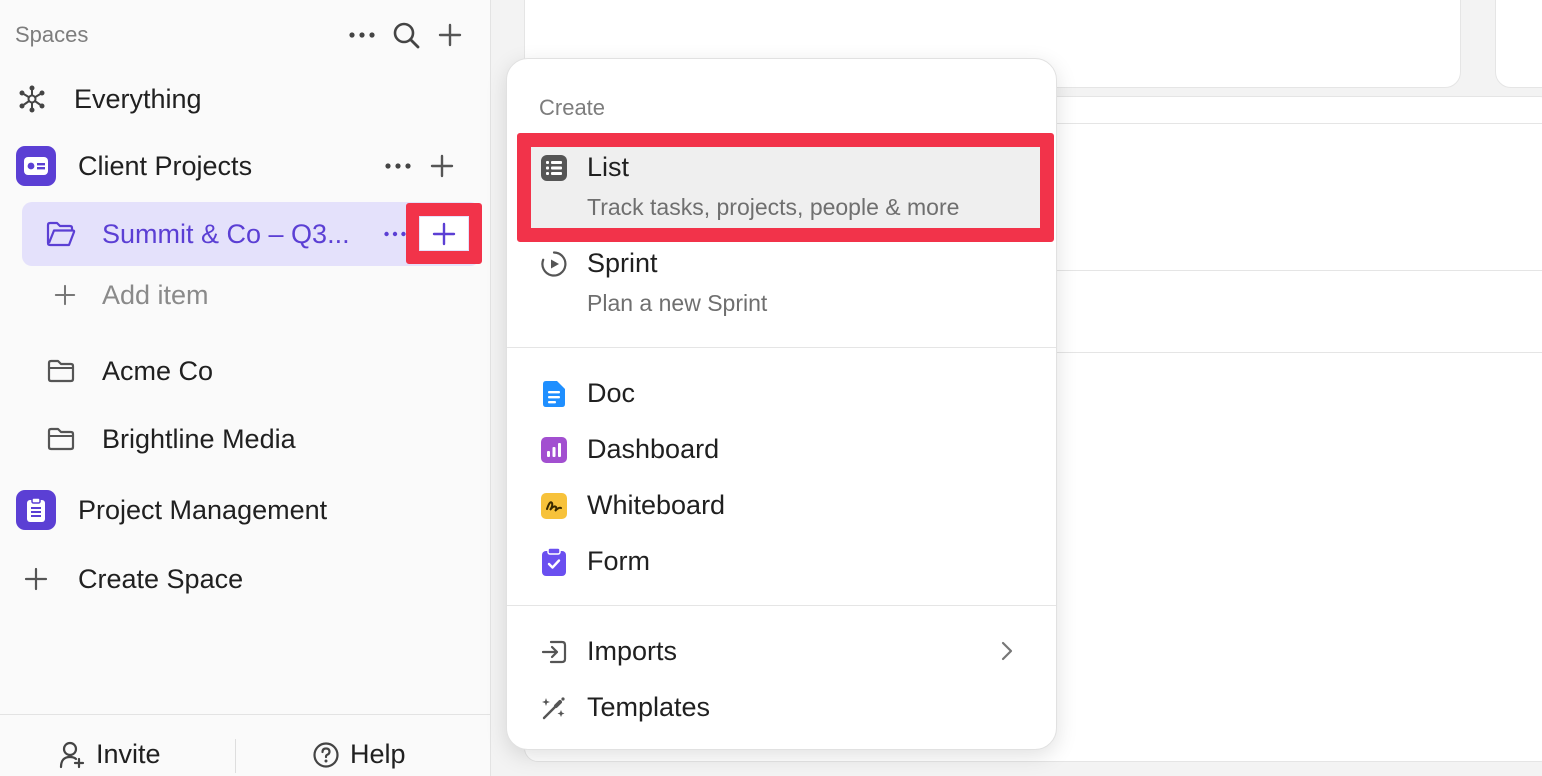 This screenshot has width=1542, height=776. I want to click on add-to-folder-button, so click(444, 233).